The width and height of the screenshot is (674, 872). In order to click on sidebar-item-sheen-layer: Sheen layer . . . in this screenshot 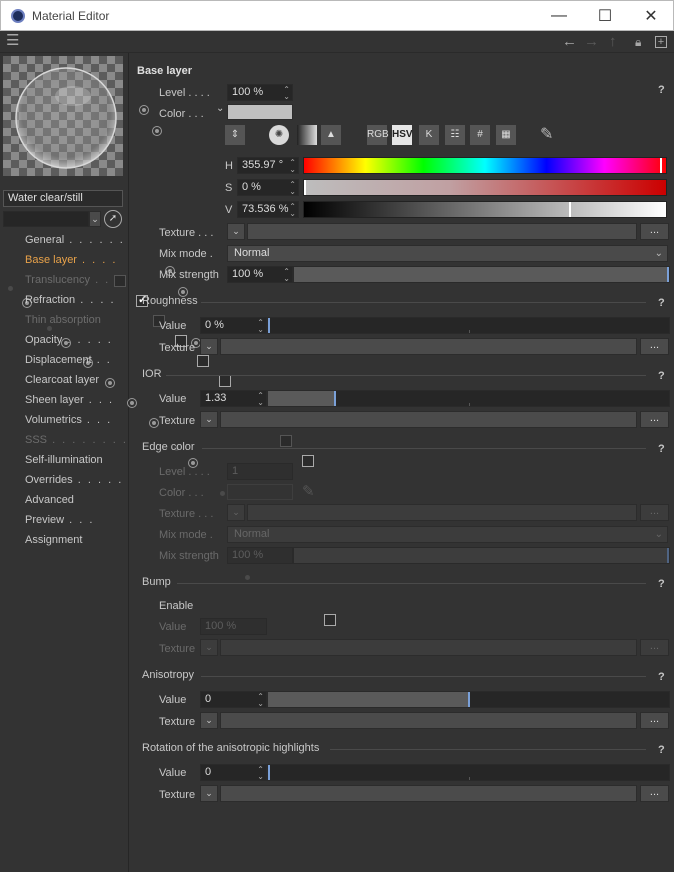, I will do `click(69, 400)`.